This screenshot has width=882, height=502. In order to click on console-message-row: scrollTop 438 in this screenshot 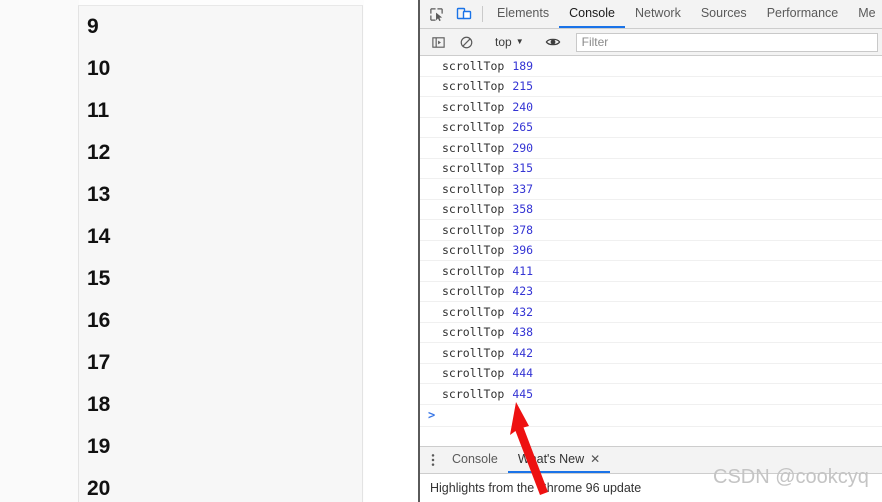, I will do `click(651, 333)`.